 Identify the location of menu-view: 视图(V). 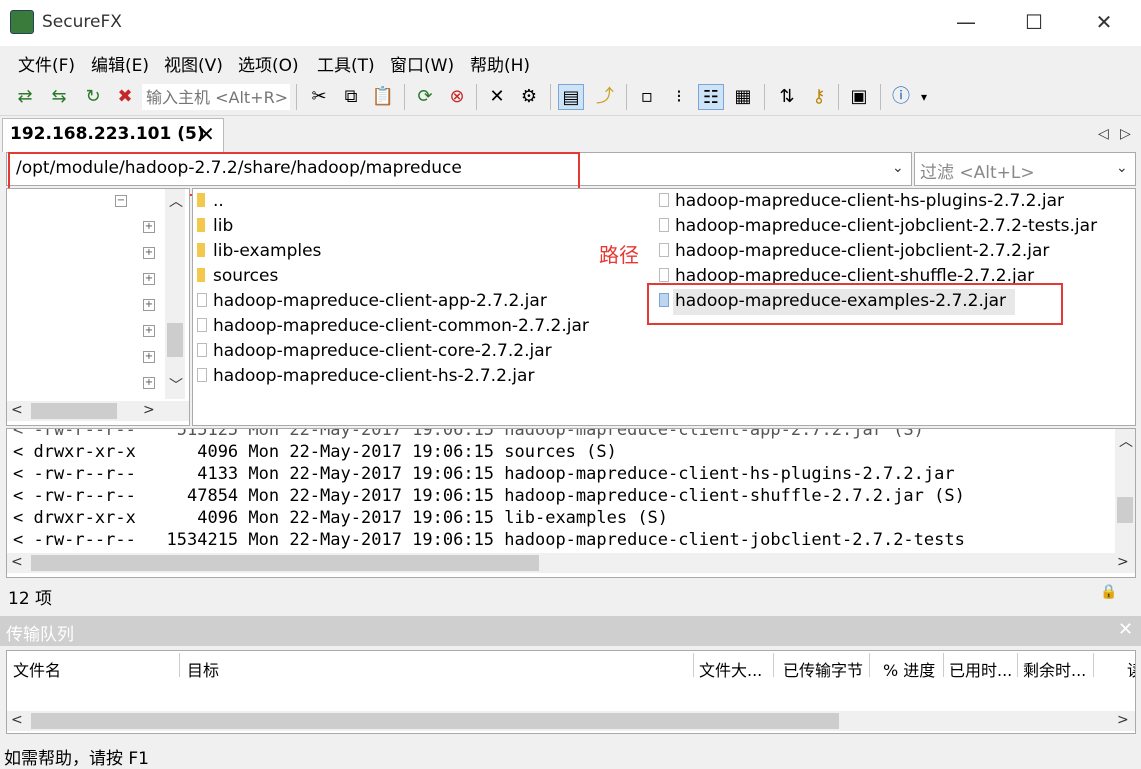
(193, 63).